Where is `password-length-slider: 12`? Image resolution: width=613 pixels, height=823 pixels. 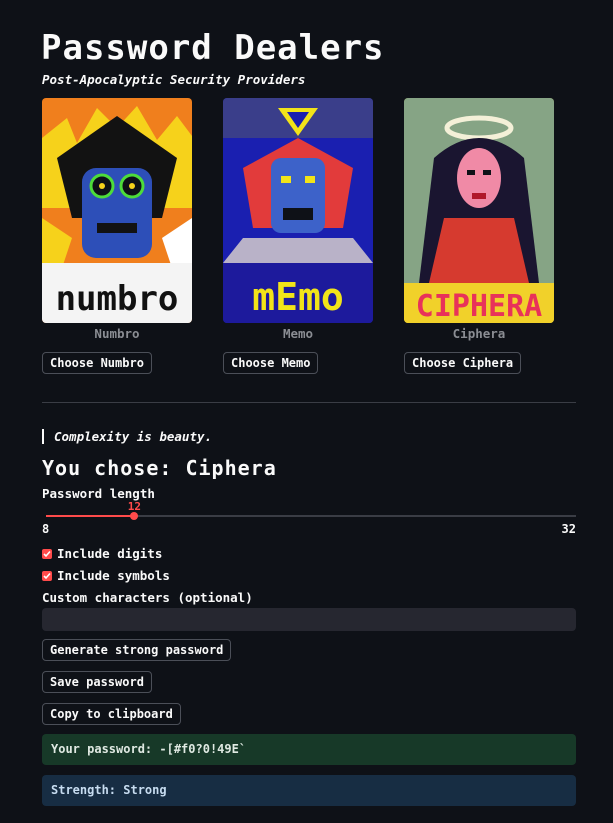 password-length-slider: 12 is located at coordinates (311, 510).